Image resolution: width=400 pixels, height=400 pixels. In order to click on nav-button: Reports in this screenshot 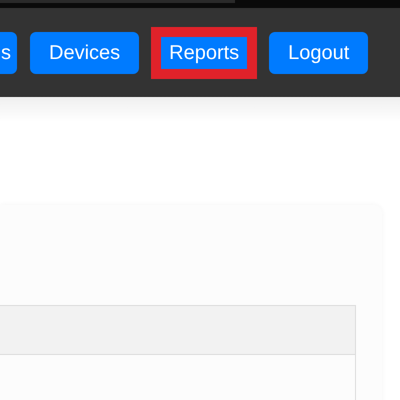, I will do `click(204, 52)`.